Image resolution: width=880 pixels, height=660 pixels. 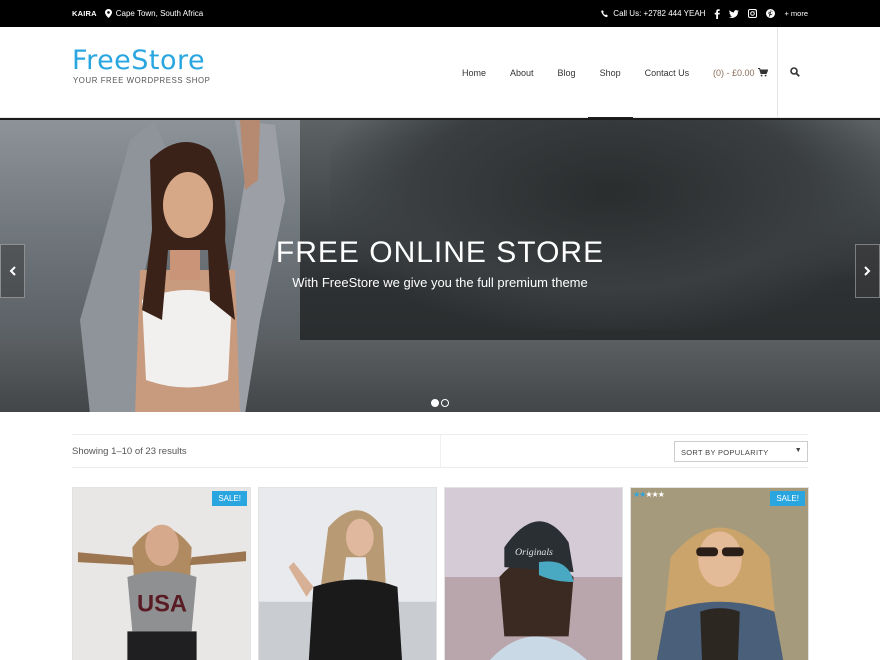 What do you see at coordinates (129, 451) in the screenshot?
I see `result-count: Showing 1–10 of 23 results` at bounding box center [129, 451].